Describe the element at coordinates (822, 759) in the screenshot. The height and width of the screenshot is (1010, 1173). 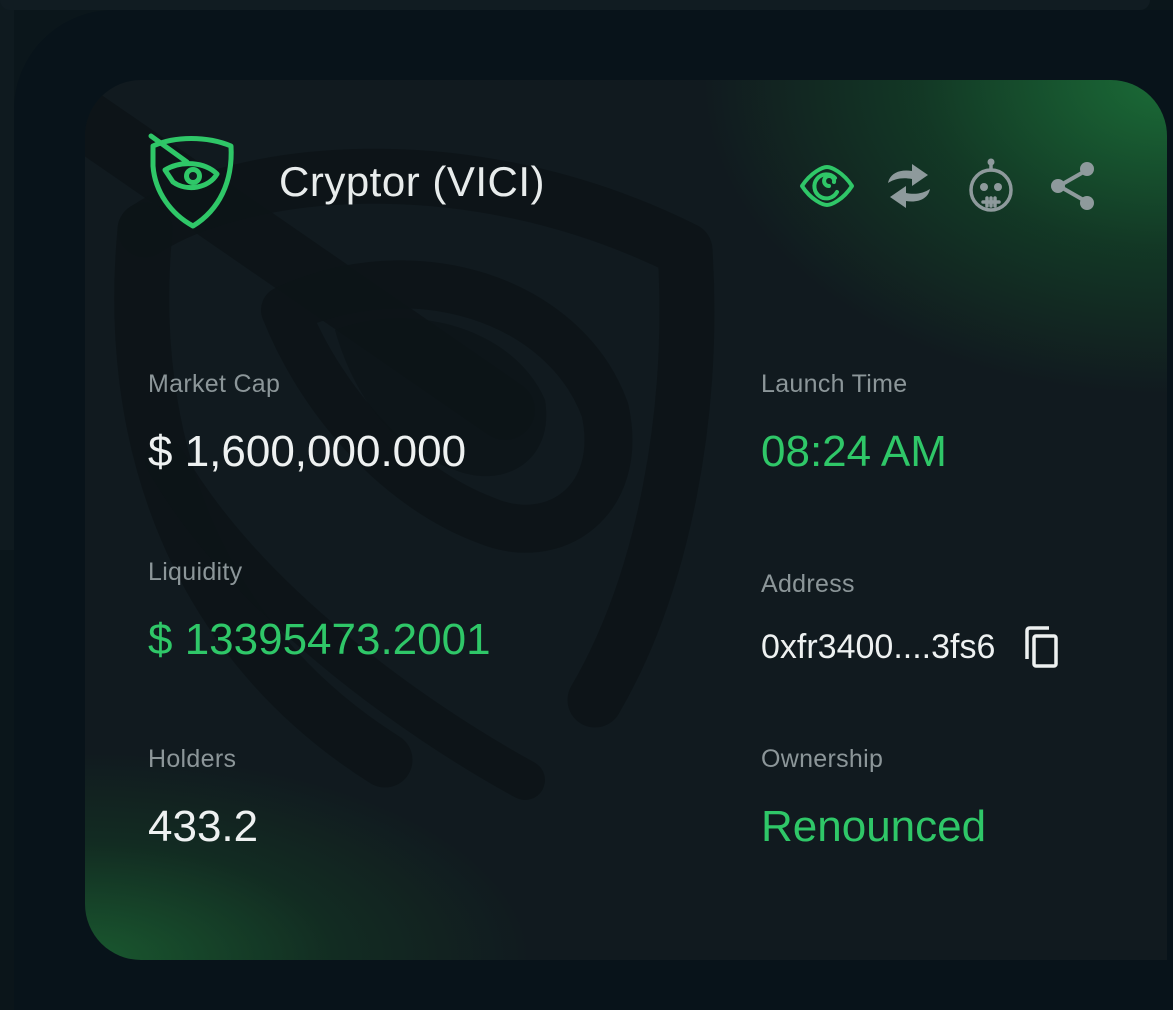
I see `ownership-label: Ownership` at that location.